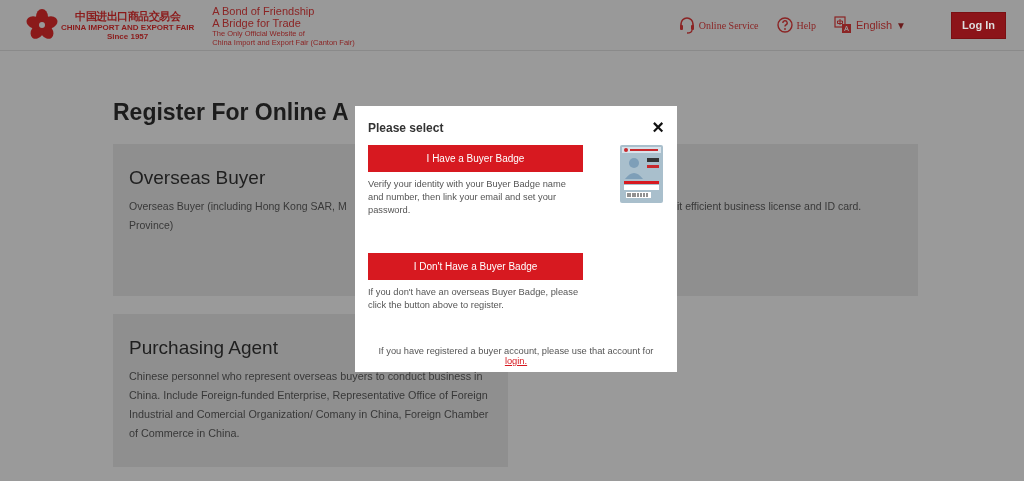  Describe the element at coordinates (128, 27) in the screenshot. I see `logo-english-text: CHINA IMPORT AND EXPORT FAIR` at that location.